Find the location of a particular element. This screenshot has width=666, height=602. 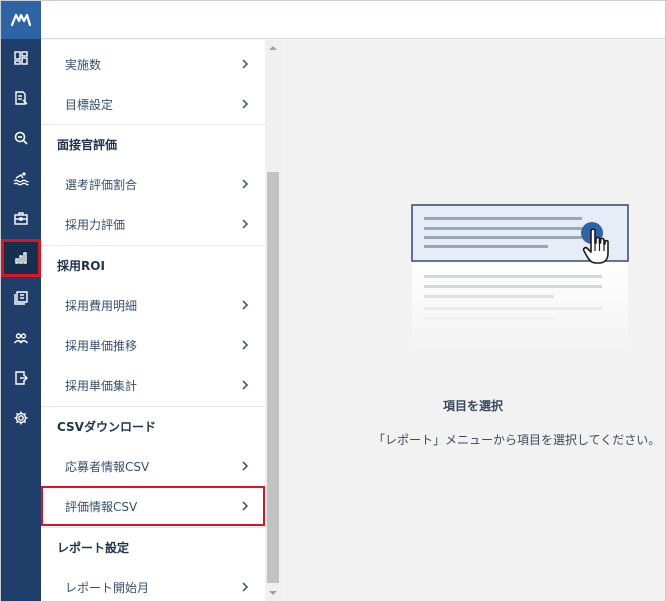

menu-item-goal-setting: 目標設定 is located at coordinates (153, 104).